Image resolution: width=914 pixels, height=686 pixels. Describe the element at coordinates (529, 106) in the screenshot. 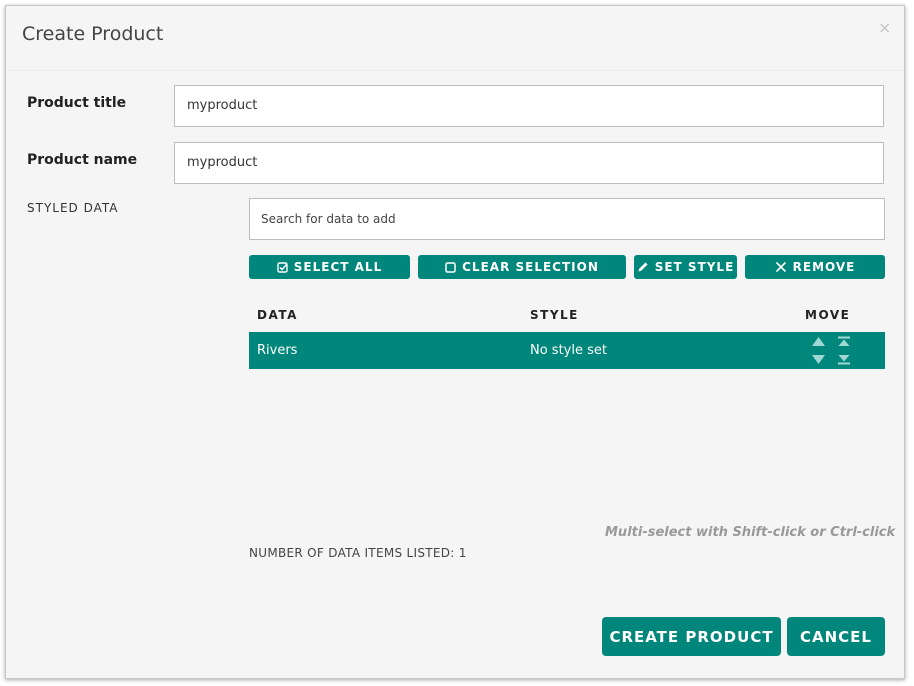

I see `product-title-input: myproduct` at that location.